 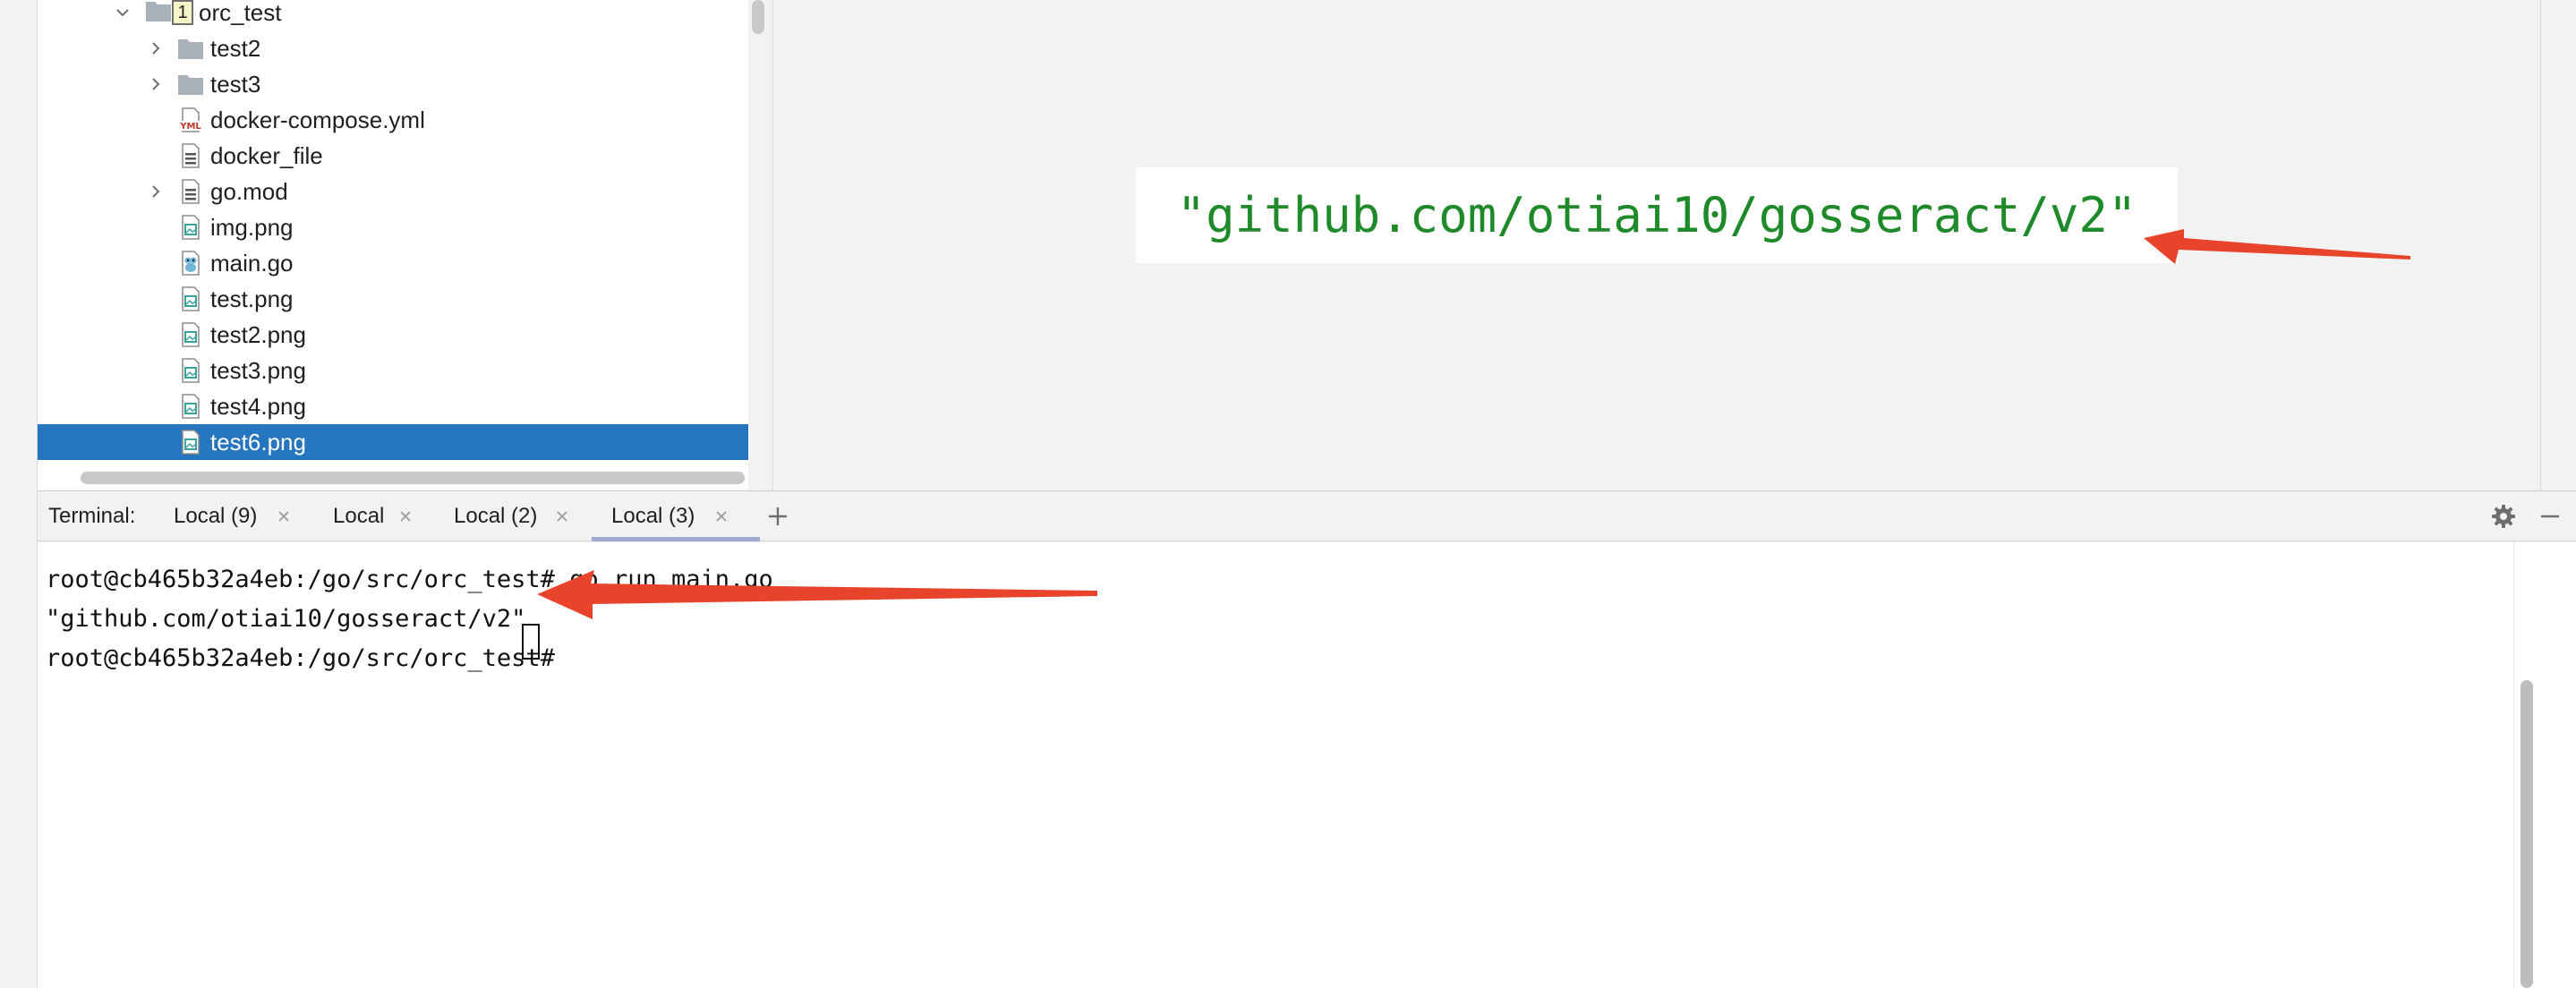 I want to click on terminal-line: "github.com/otiai10/gosseract/v2", so click(x=286, y=619).